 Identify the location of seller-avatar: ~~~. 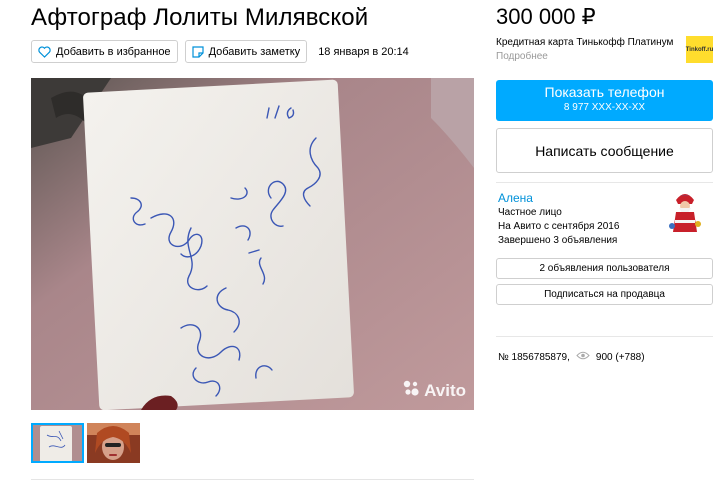
(685, 212).